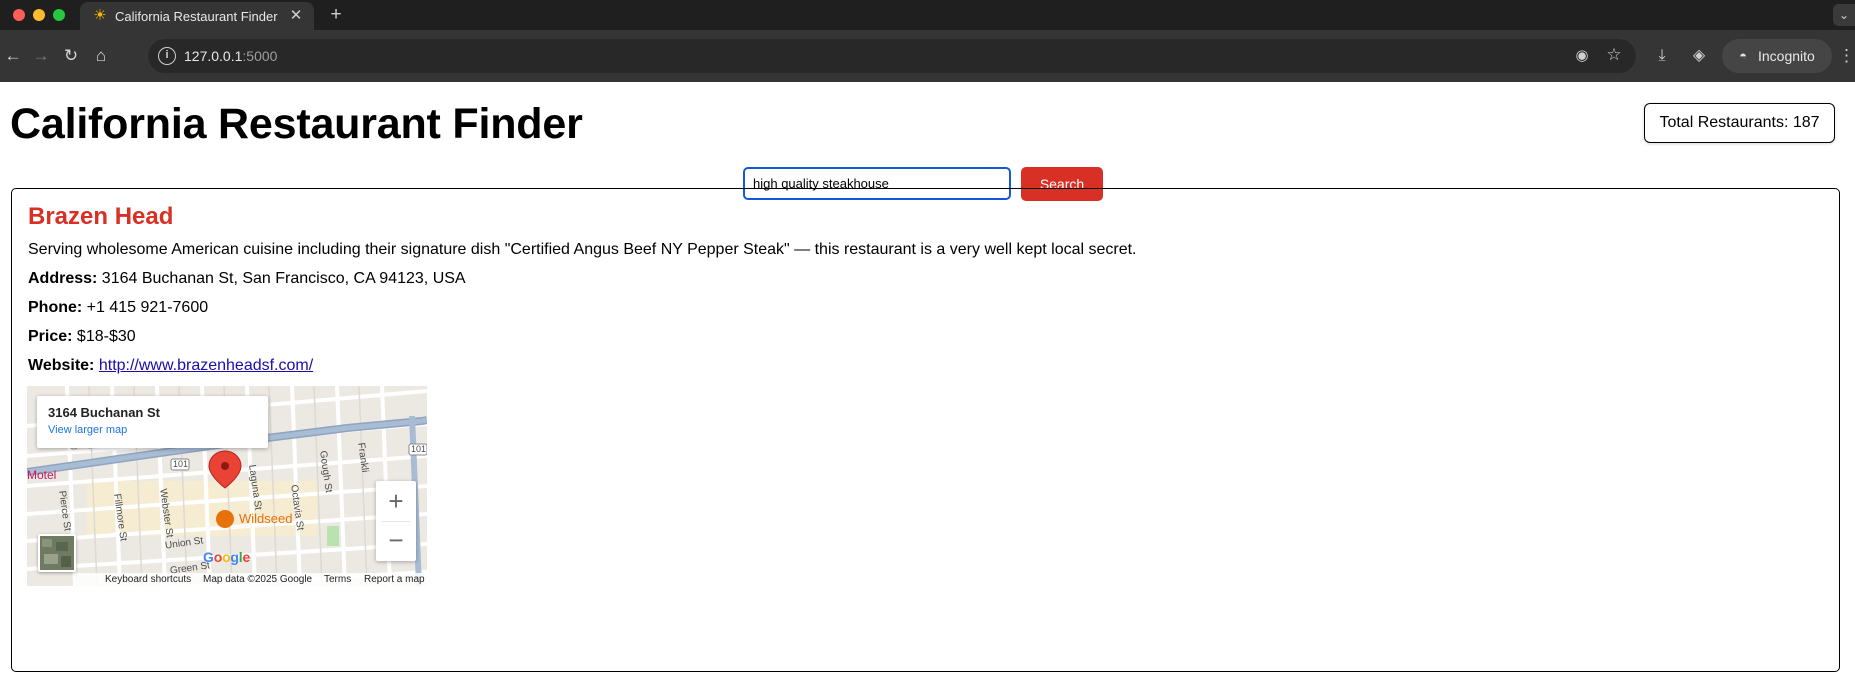  What do you see at coordinates (927, 15) in the screenshot?
I see `browser-tab-bar: ☀ California Restaurant Finder ✕ + ⌄` at bounding box center [927, 15].